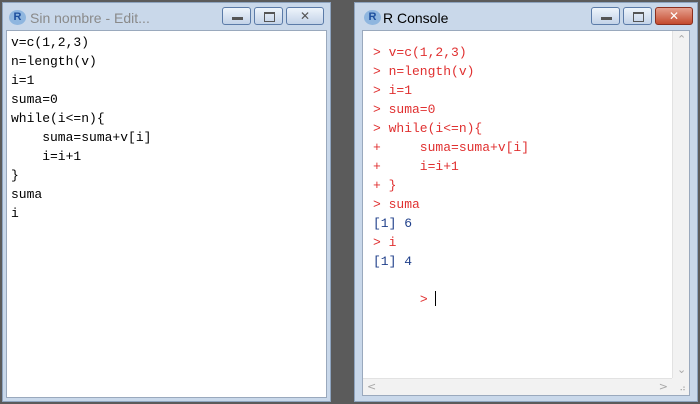 This screenshot has width=700, height=404. Describe the element at coordinates (681, 39) in the screenshot. I see `scroll-up-icon: ⌃` at that location.